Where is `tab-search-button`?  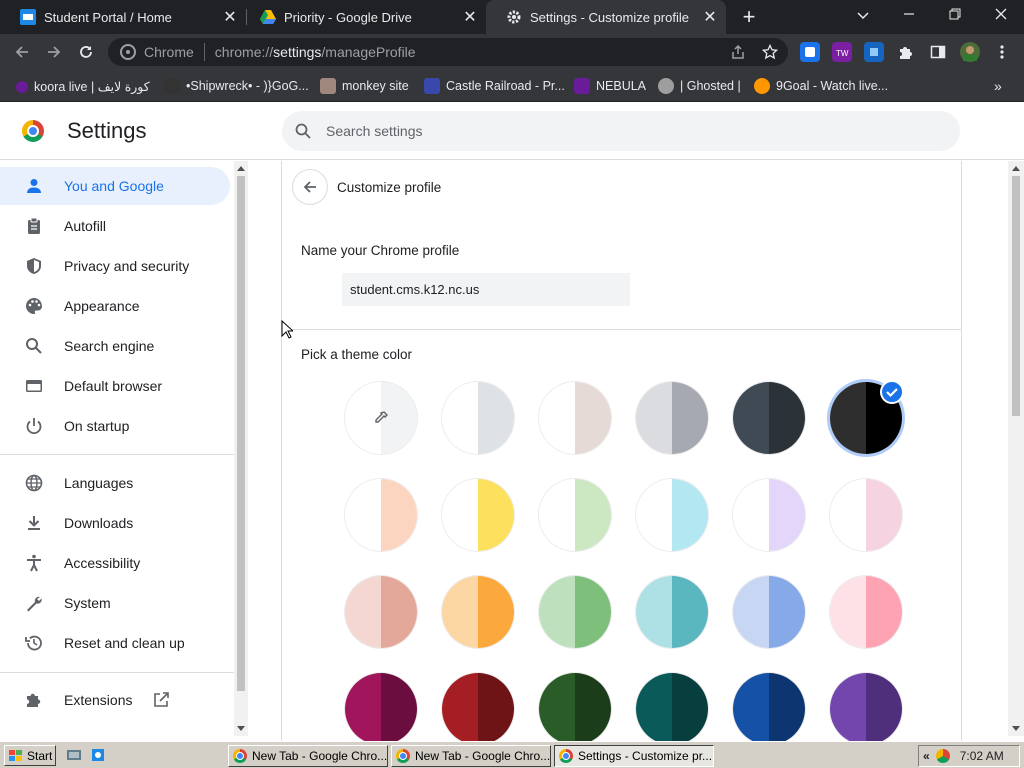 tab-search-button is located at coordinates (863, 17).